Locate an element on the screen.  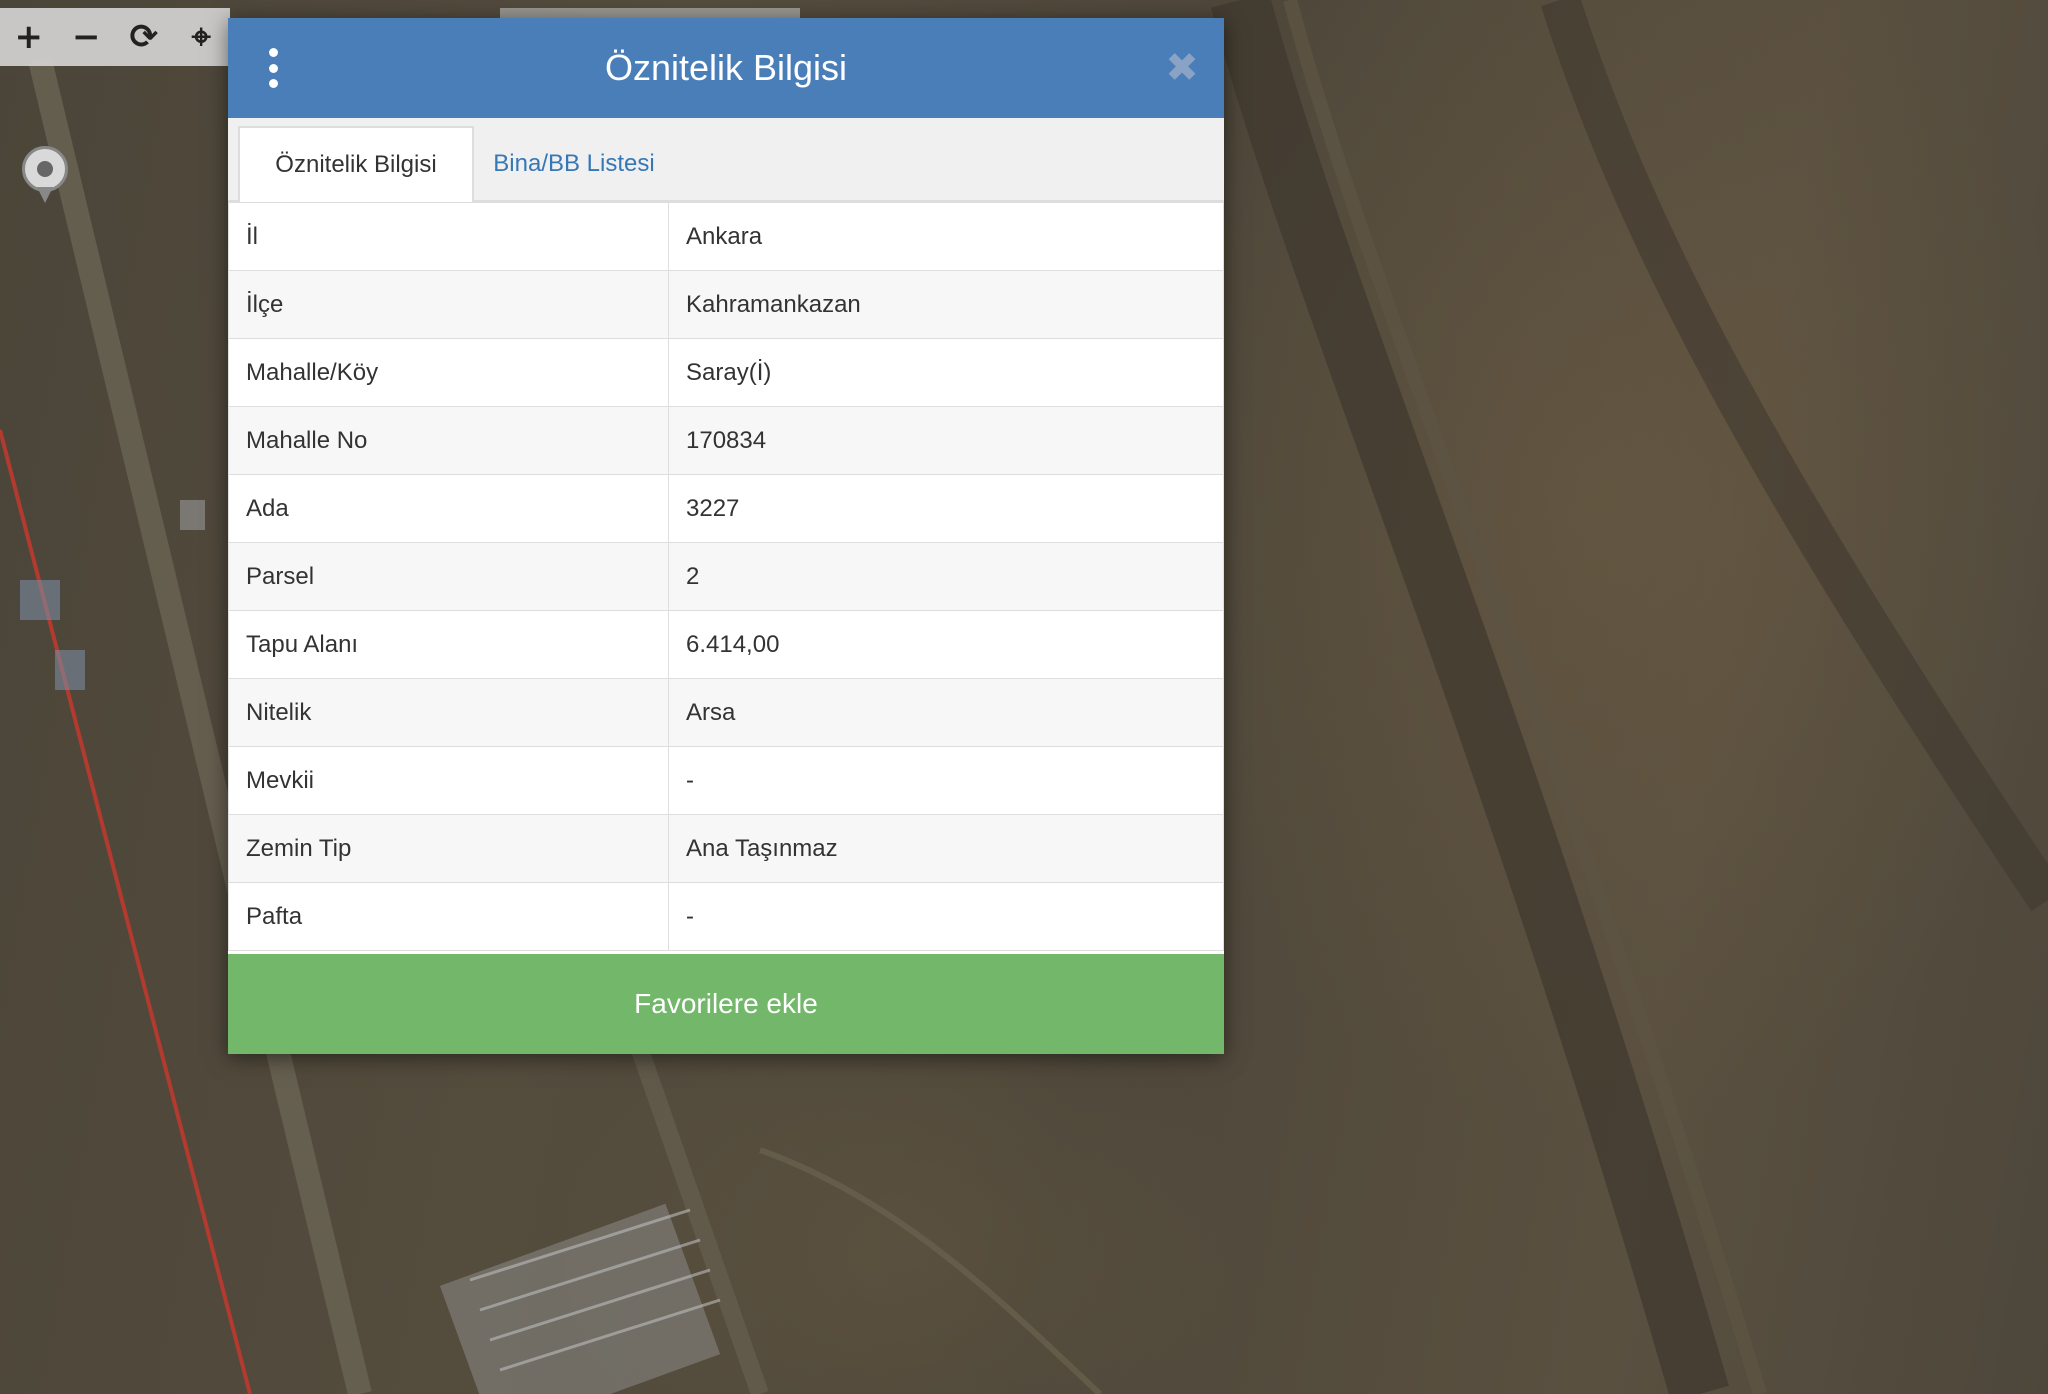
location-marker-icon is located at coordinates (45, 174).